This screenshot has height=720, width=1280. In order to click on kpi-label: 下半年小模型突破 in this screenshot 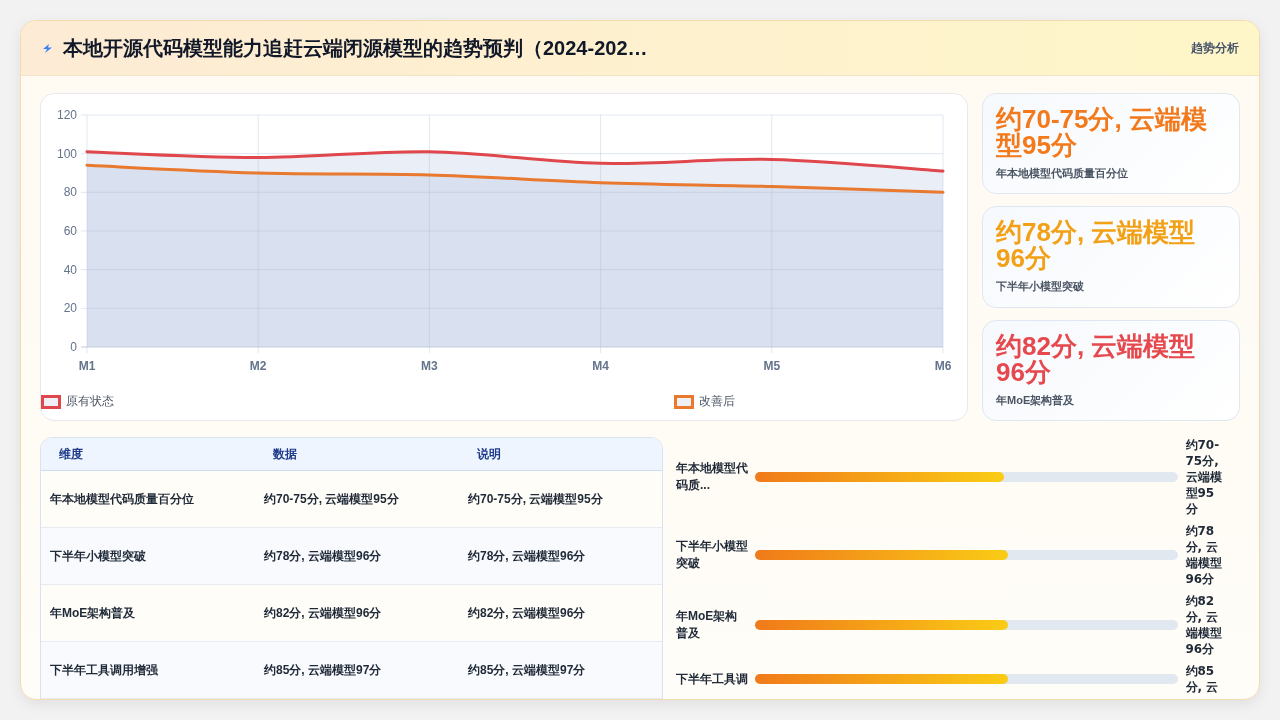, I will do `click(1040, 287)`.